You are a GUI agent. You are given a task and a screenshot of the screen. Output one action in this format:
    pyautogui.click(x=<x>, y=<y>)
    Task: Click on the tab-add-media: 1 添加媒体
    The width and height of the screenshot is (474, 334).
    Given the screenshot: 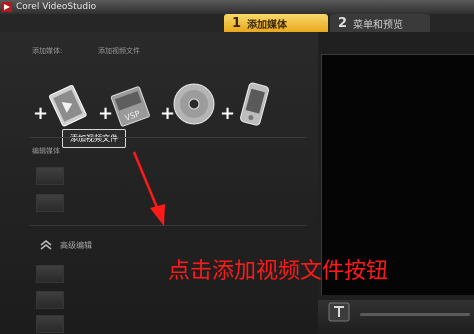 What is the action you would take?
    pyautogui.click(x=276, y=23)
    